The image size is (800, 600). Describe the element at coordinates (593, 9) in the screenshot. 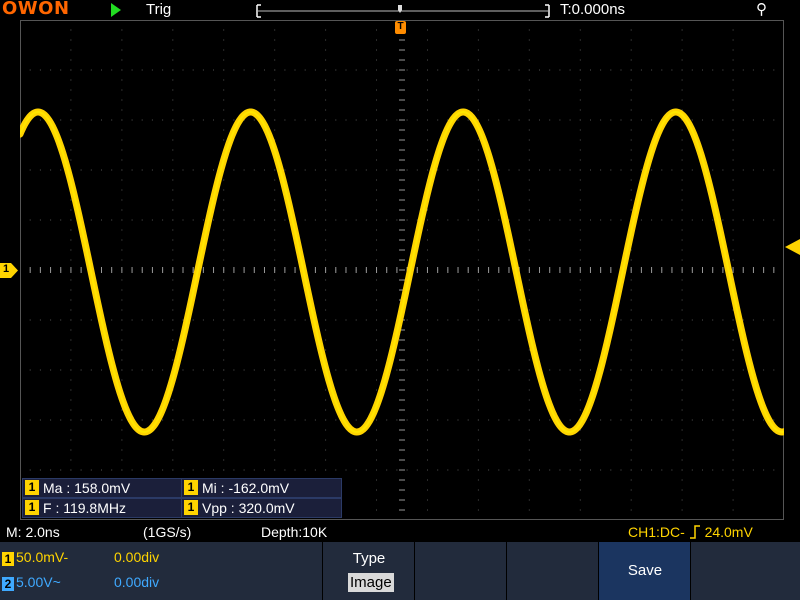

I see `time-offset: T:0.000ns` at that location.